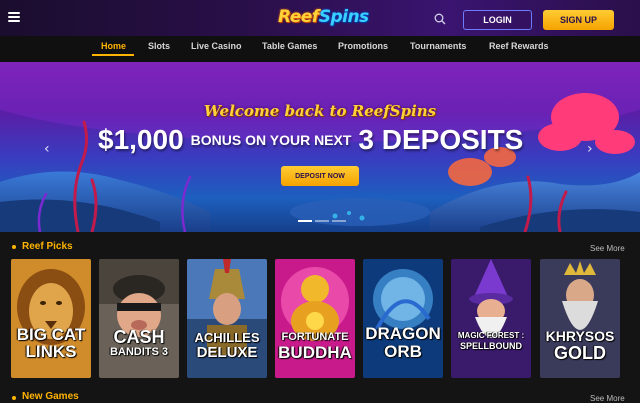 The width and height of the screenshot is (640, 403). Describe the element at coordinates (320, 176) in the screenshot. I see `deposit-now-button: DEPOSIT NOW` at that location.